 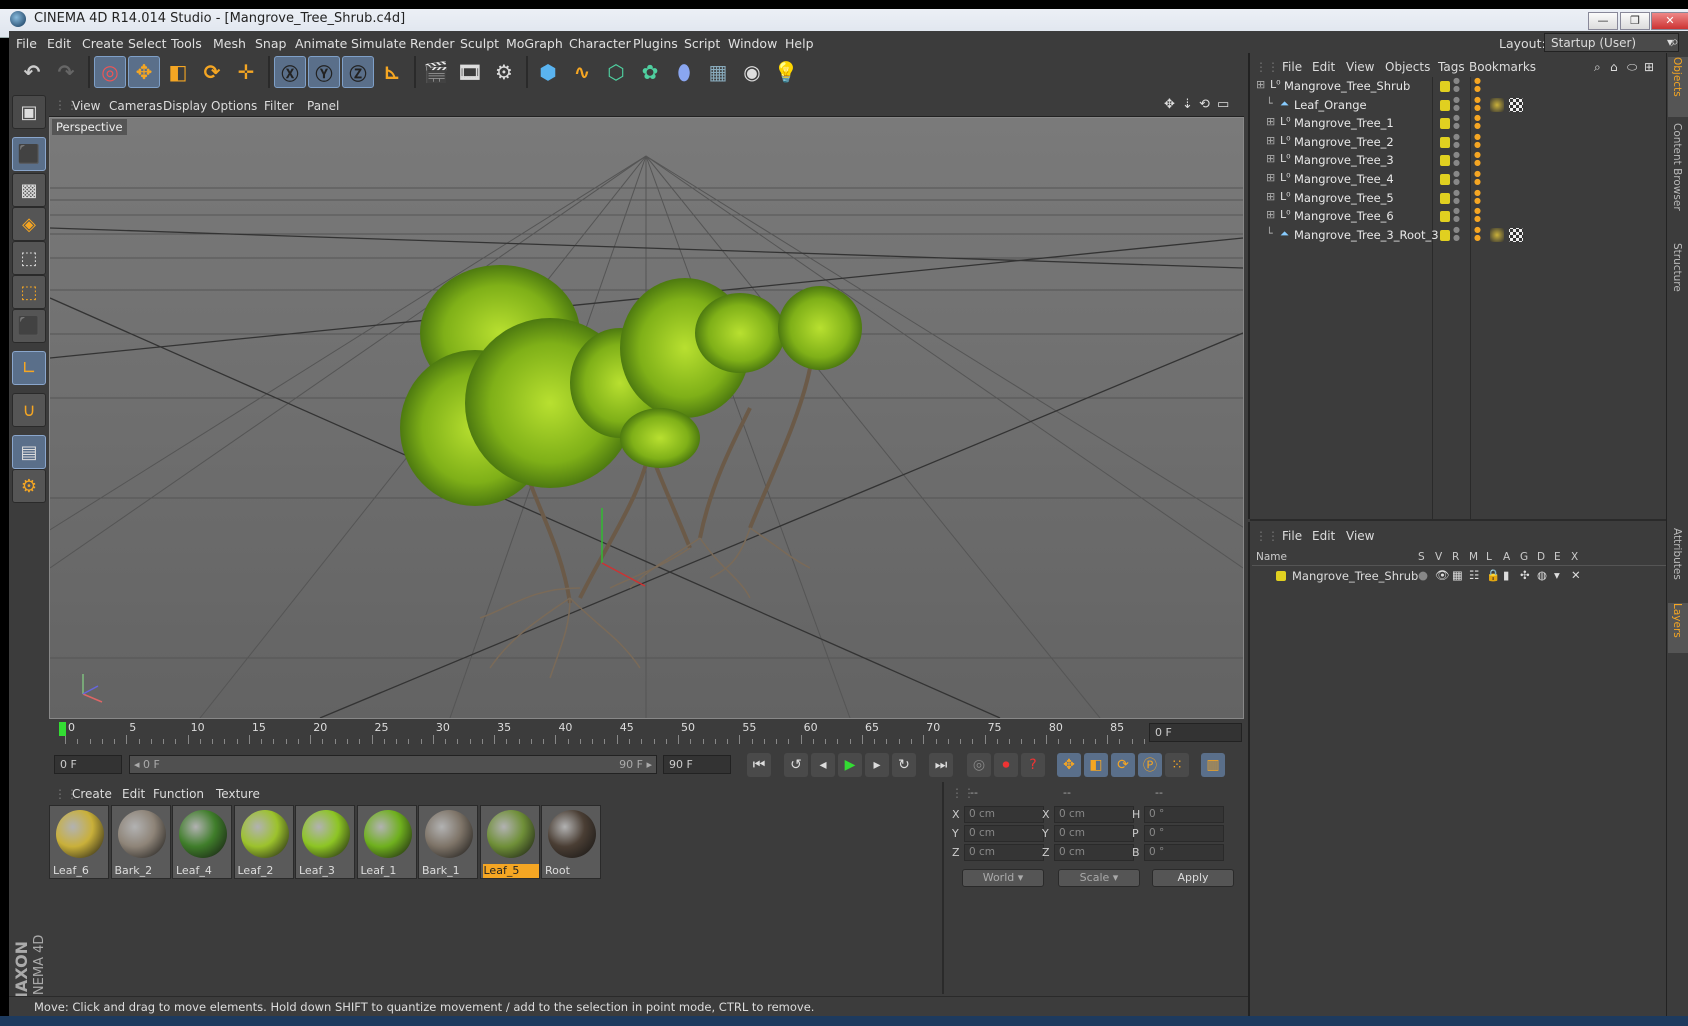 What do you see at coordinates (1323, 67) in the screenshot?
I see `object-menu-edit: Edit` at bounding box center [1323, 67].